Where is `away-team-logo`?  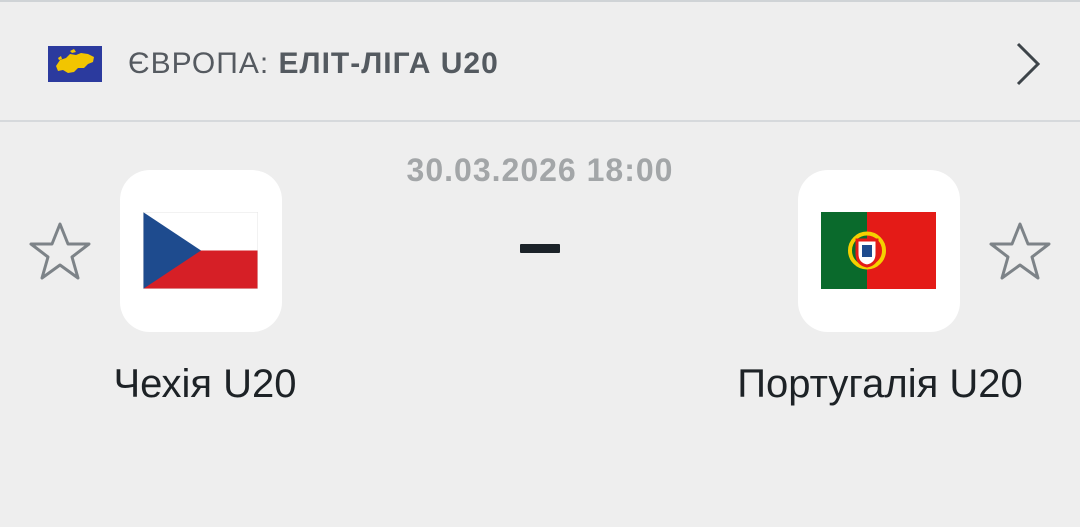 away-team-logo is located at coordinates (879, 251).